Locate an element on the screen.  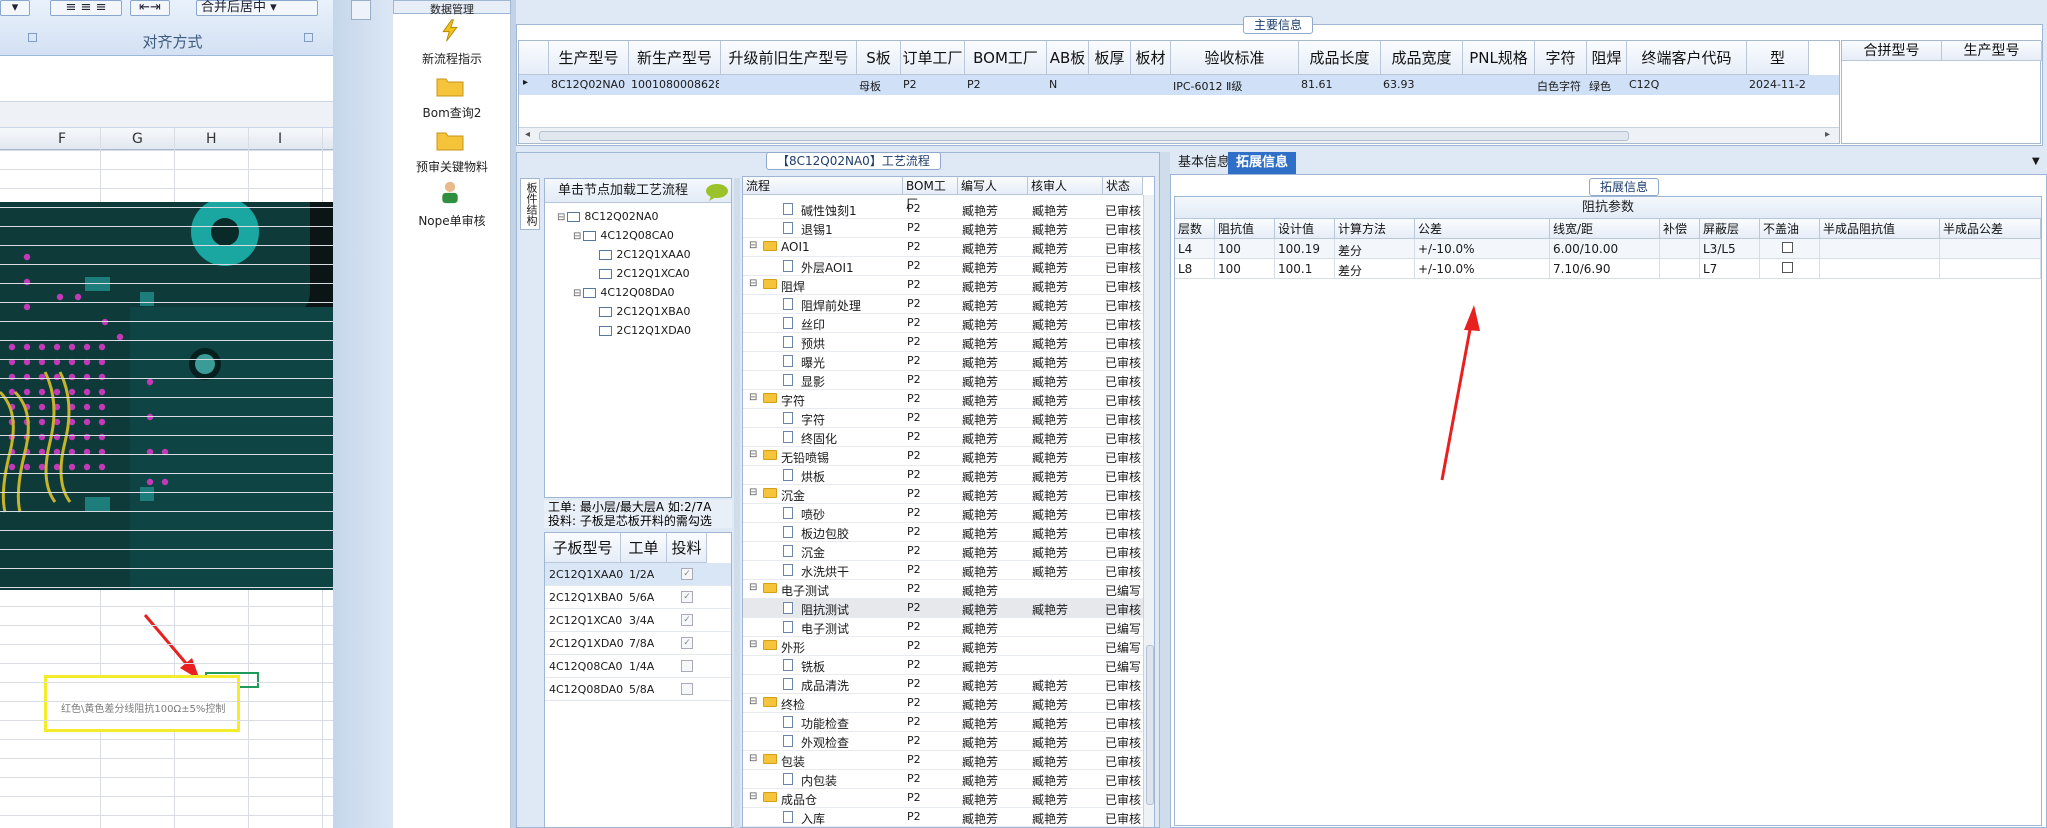
process-row: 喷砂 P2 臧艳芳 臧艳芳 已审核 is located at coordinates (943, 513).